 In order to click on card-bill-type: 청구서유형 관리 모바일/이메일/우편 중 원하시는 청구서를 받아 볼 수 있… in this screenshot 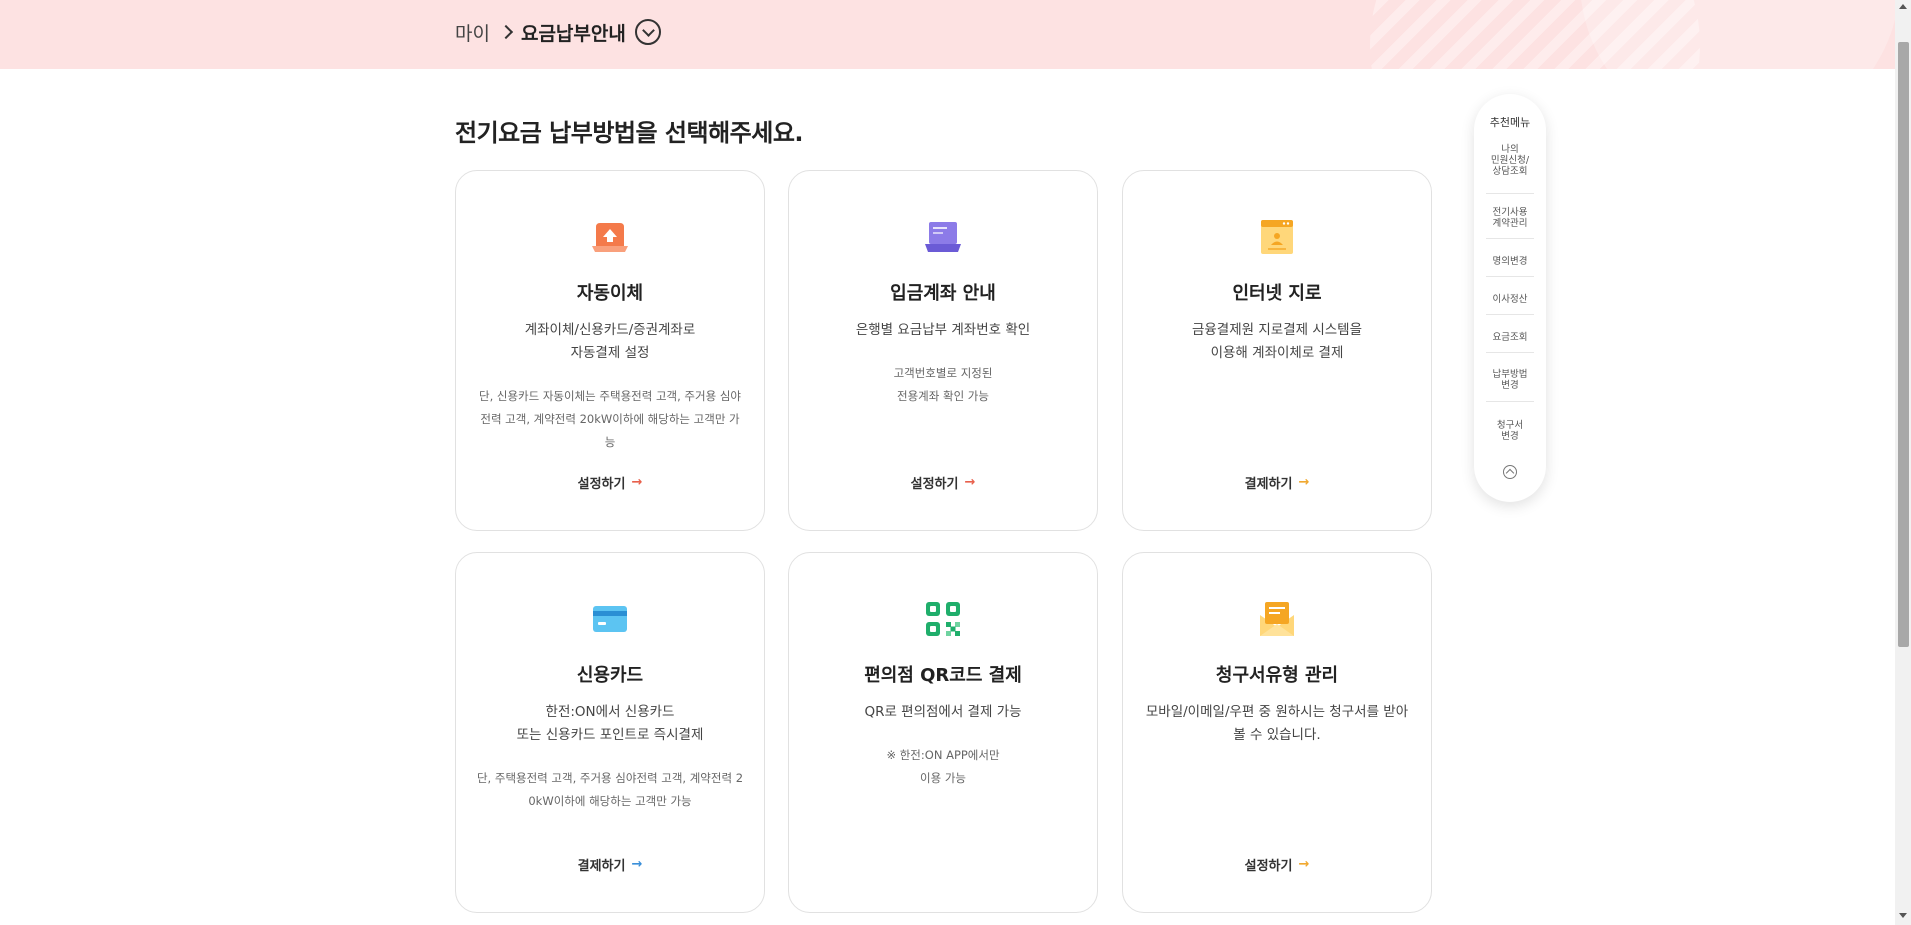, I will do `click(1277, 732)`.